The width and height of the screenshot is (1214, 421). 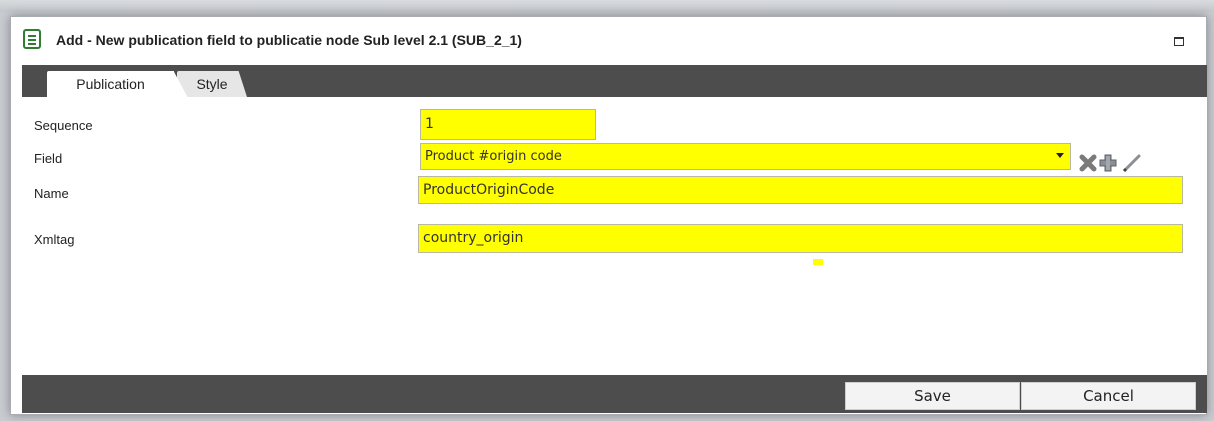 I want to click on maximize-icon, so click(x=1179, y=41).